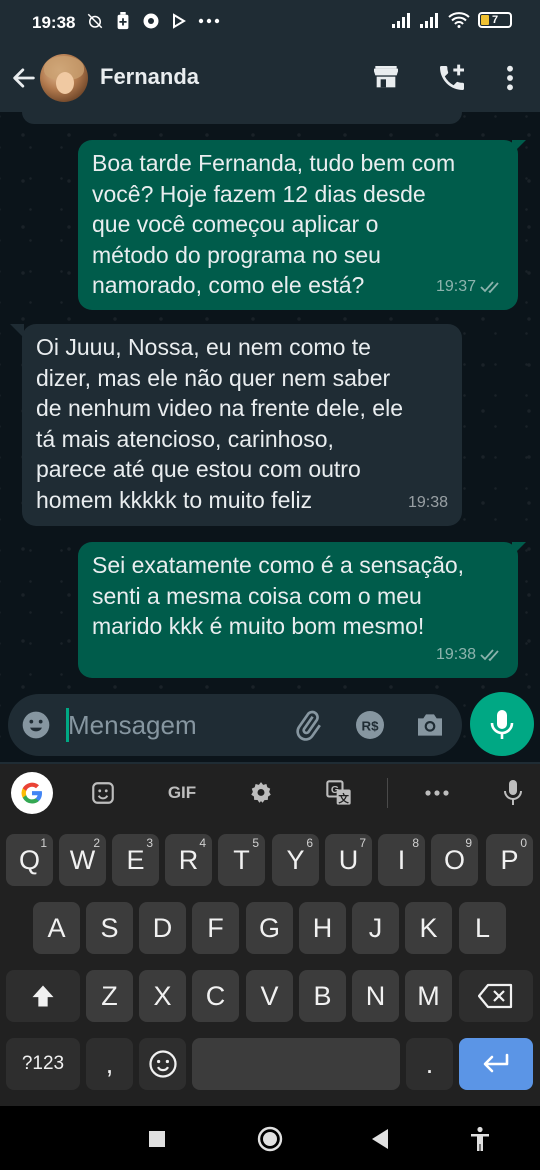 The width and height of the screenshot is (540, 1170). I want to click on shift-icon, so click(43, 996).